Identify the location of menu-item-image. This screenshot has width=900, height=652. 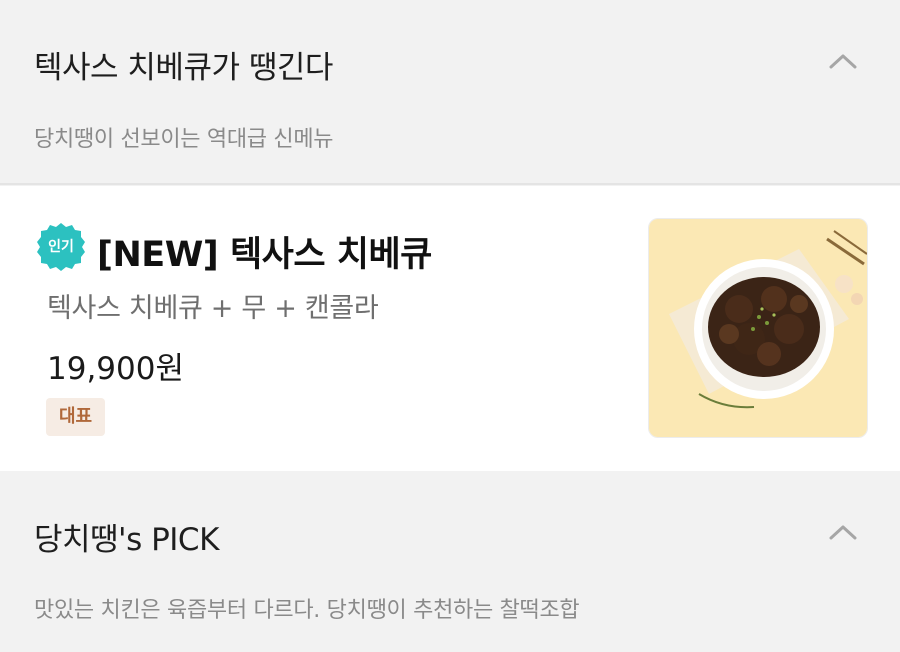
(758, 328).